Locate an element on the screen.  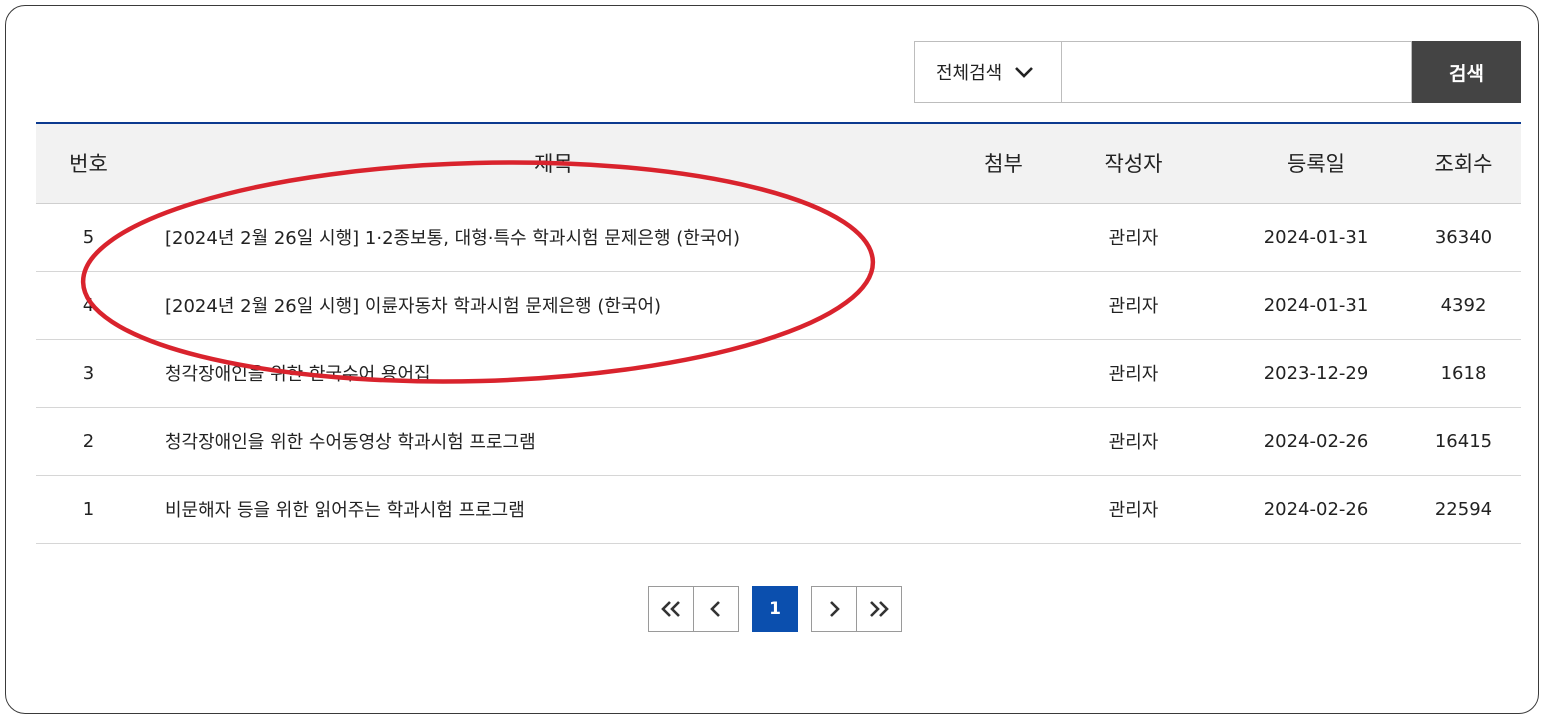
column-header-views: 조회수 is located at coordinates (1463, 163).